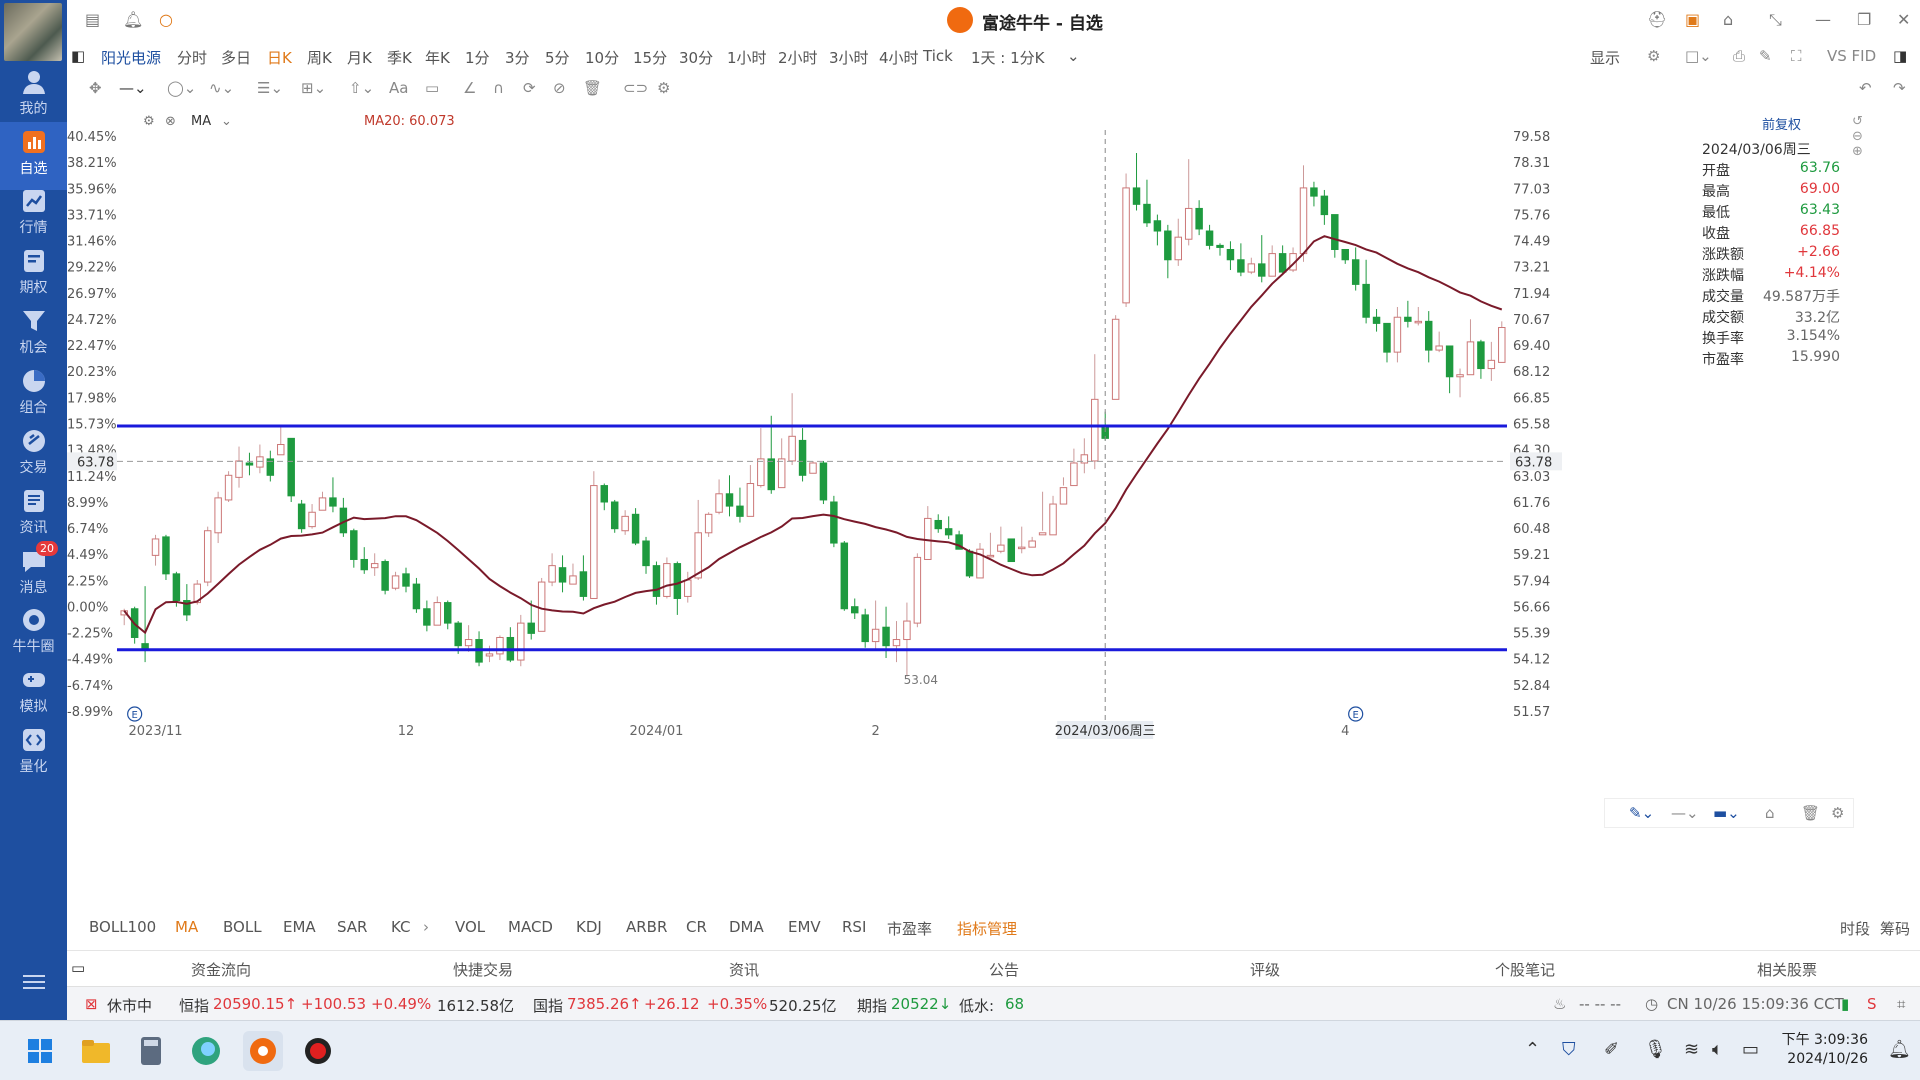  What do you see at coordinates (744, 969) in the screenshot?
I see `panel-tab: 资讯` at bounding box center [744, 969].